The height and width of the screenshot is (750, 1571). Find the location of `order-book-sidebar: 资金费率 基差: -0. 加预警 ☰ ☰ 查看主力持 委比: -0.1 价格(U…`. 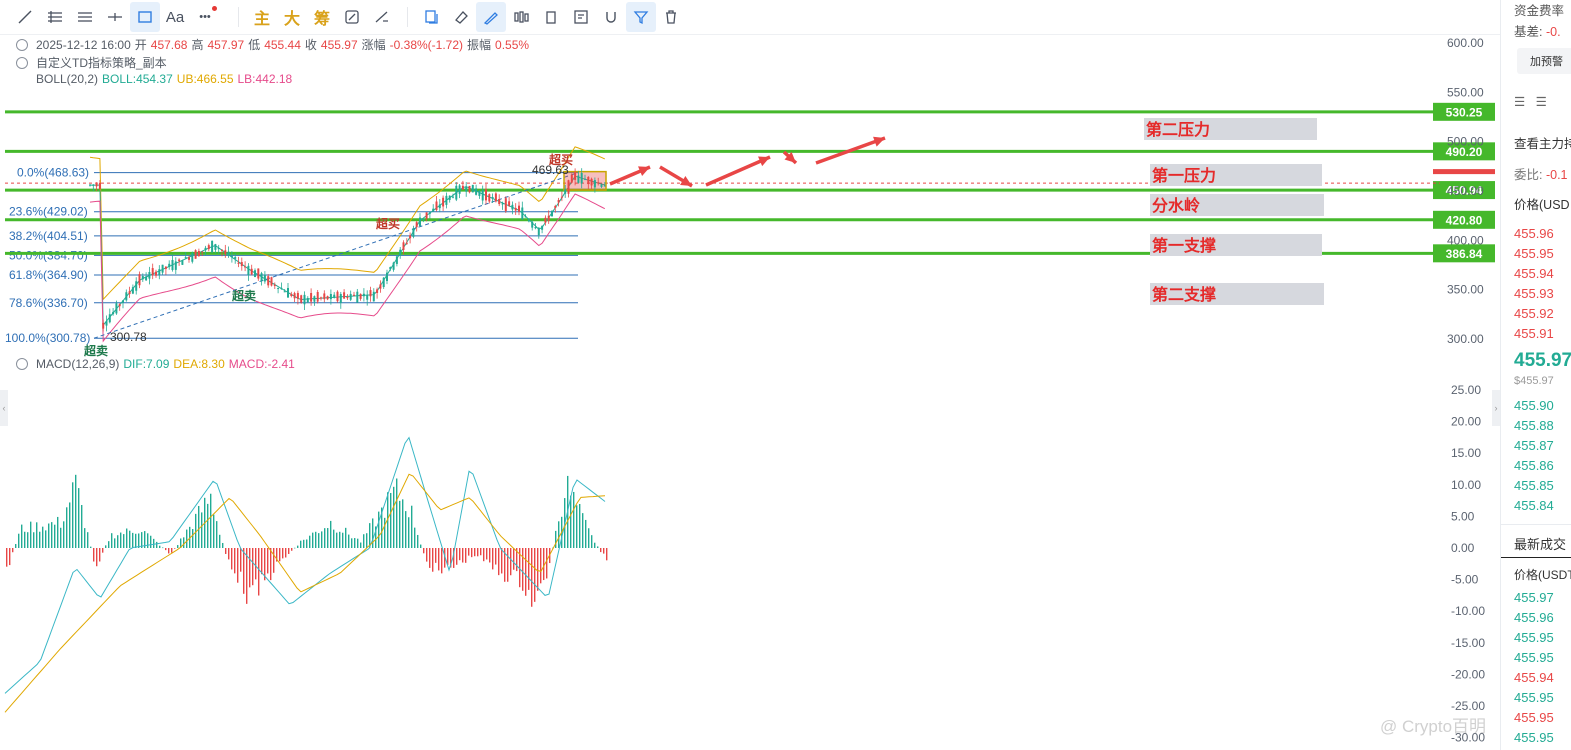

order-book-sidebar: 资金费率 基差: -0. 加预警 ☰ ☰ 查看主力持 委比: -0.1 价格(U… is located at coordinates (1535, 375).